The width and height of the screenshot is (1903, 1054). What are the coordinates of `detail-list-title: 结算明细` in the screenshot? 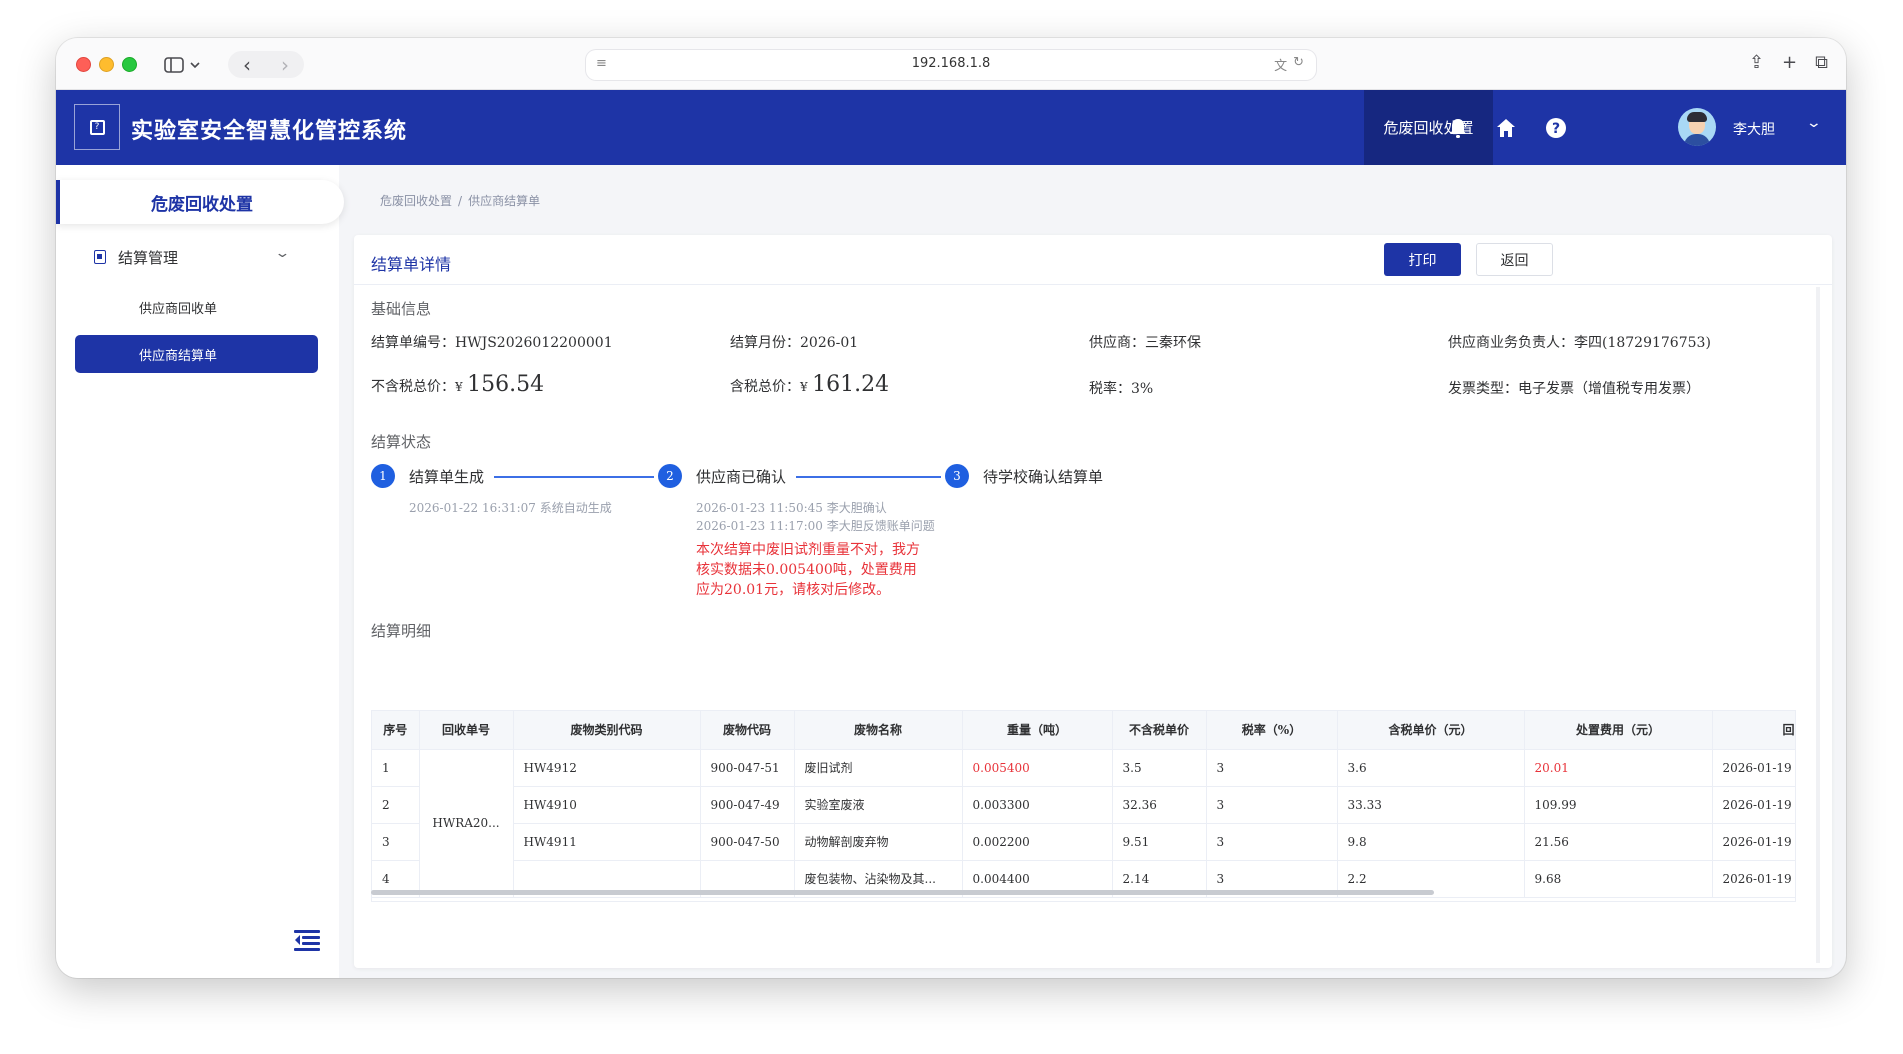 It's located at (401, 631).